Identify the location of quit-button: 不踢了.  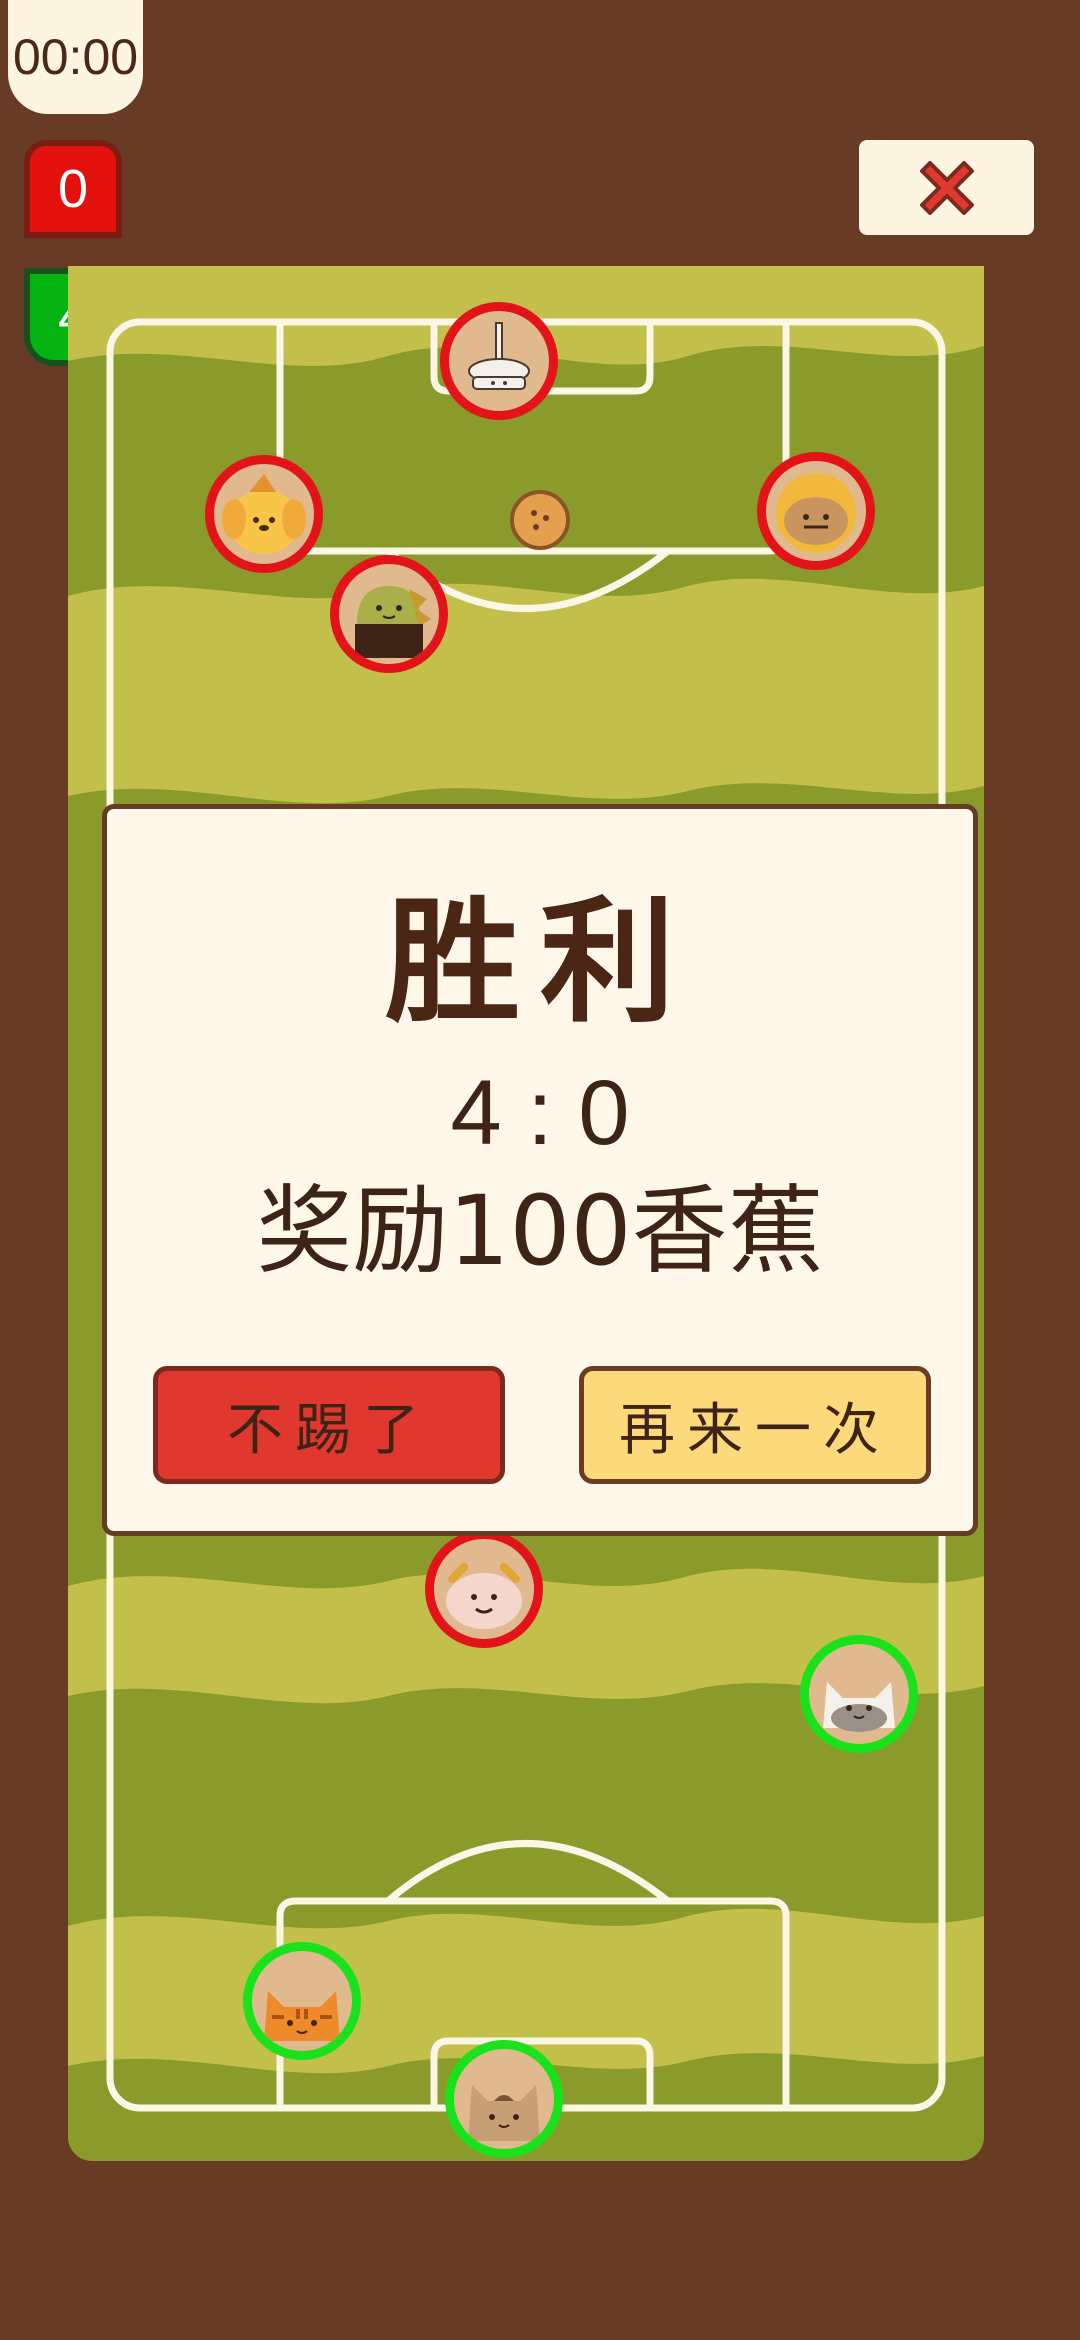
(329, 1425).